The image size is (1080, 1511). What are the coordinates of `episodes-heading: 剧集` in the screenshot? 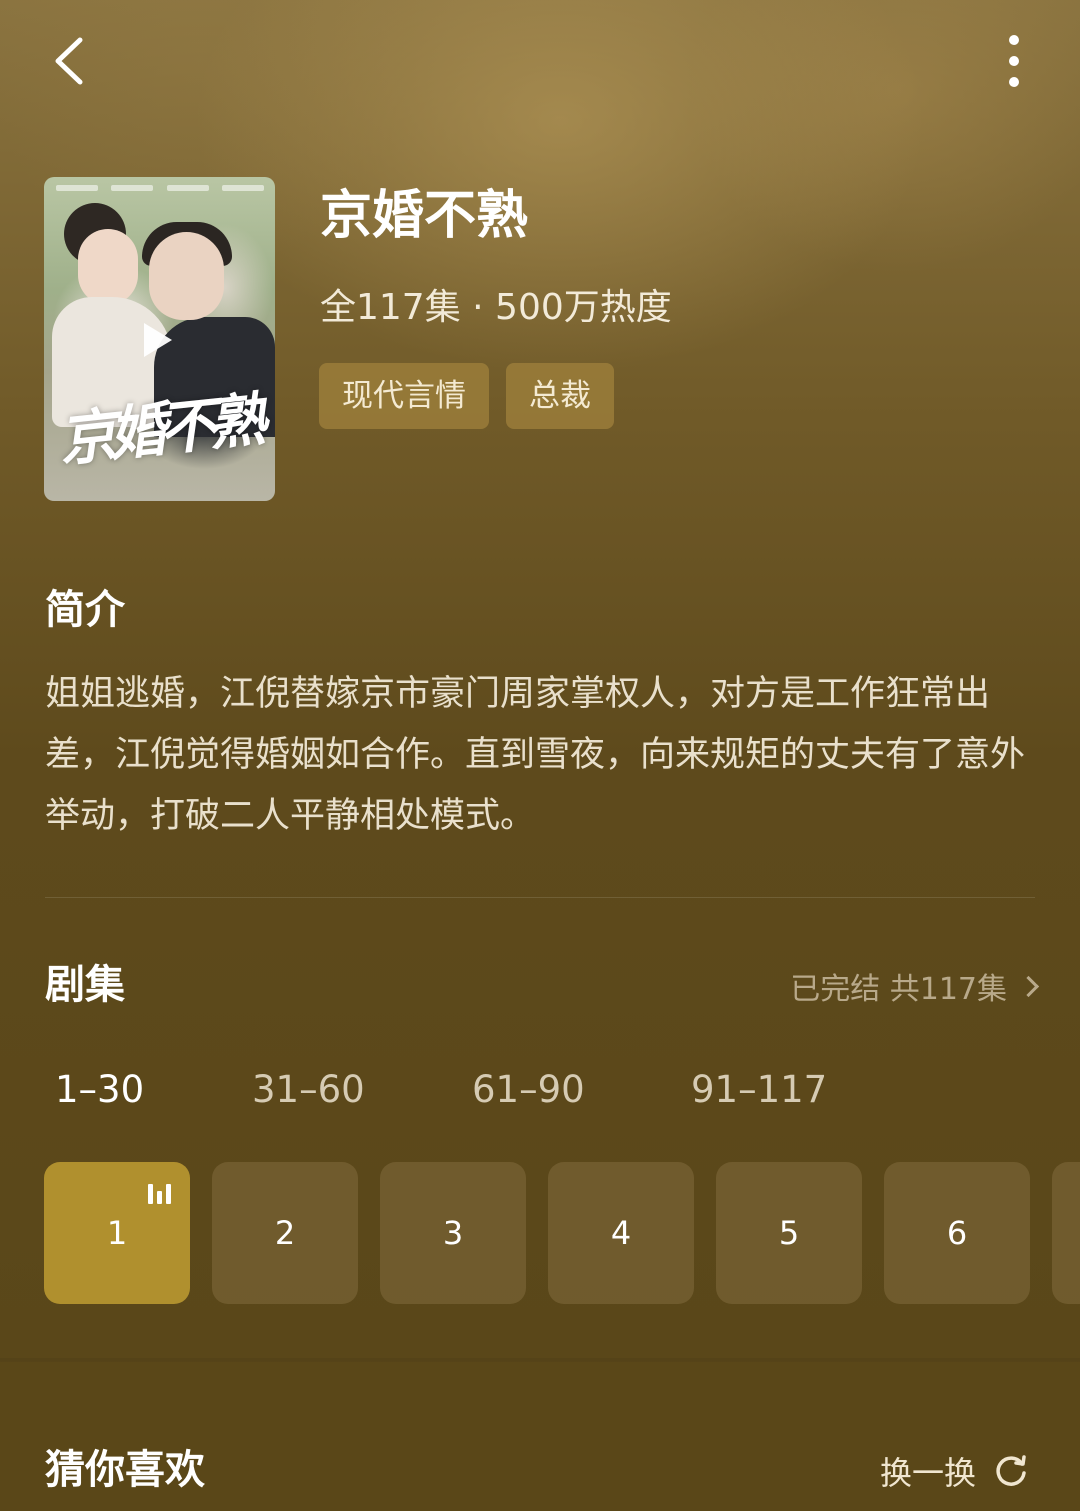 It's located at (85, 985).